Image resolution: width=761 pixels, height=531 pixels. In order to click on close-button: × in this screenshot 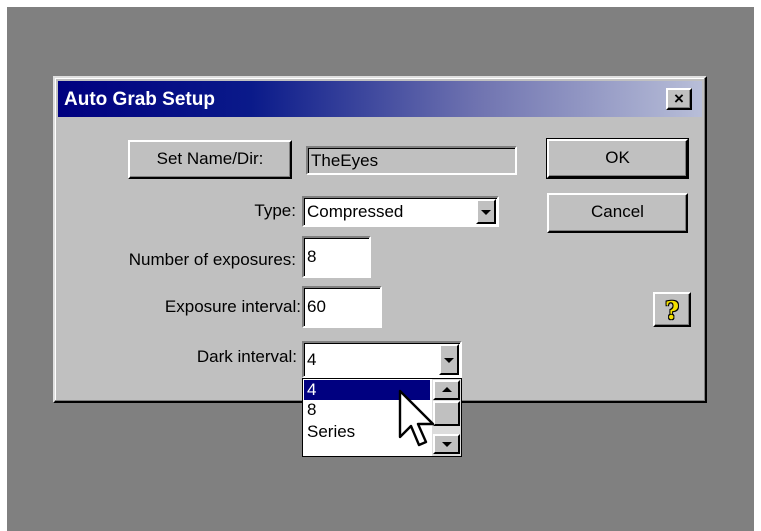, I will do `click(679, 99)`.